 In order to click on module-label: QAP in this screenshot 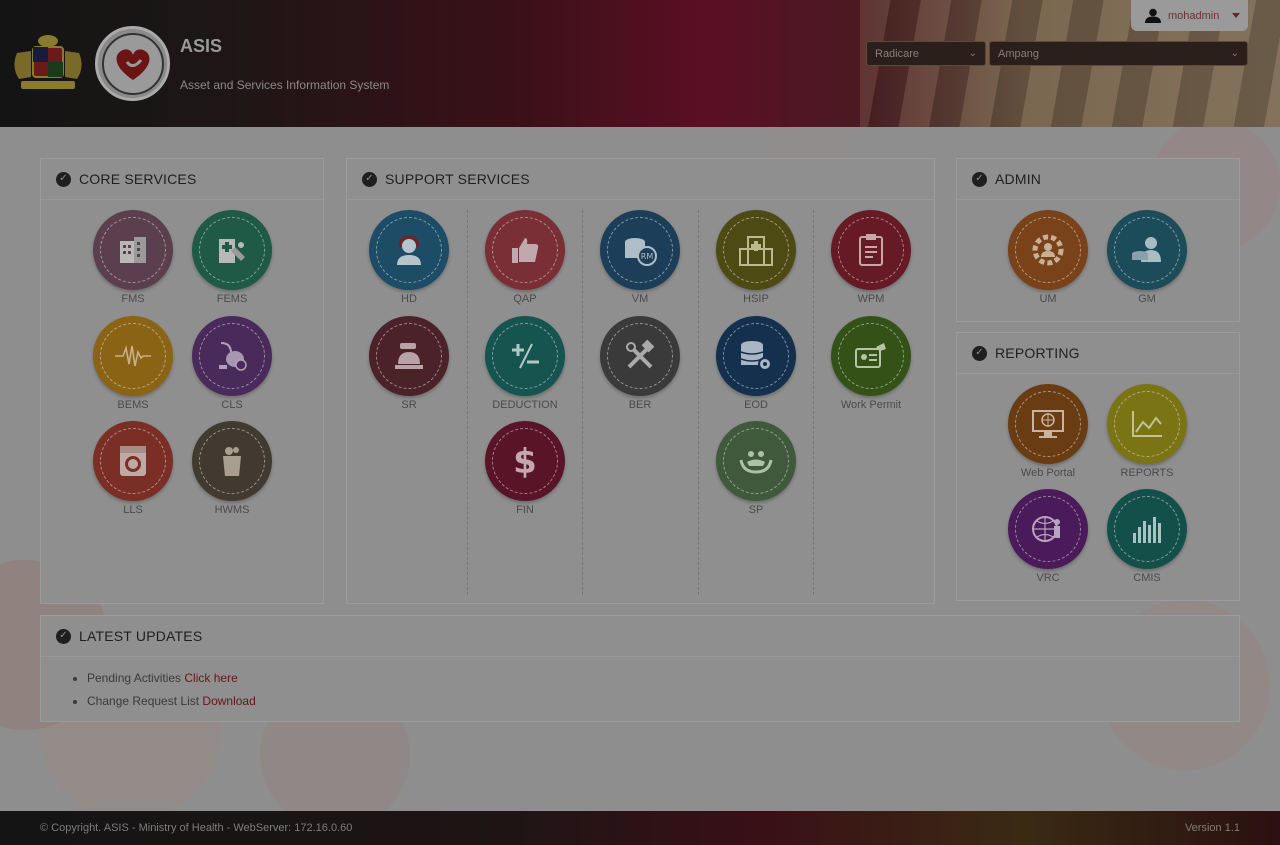, I will do `click(525, 299)`.